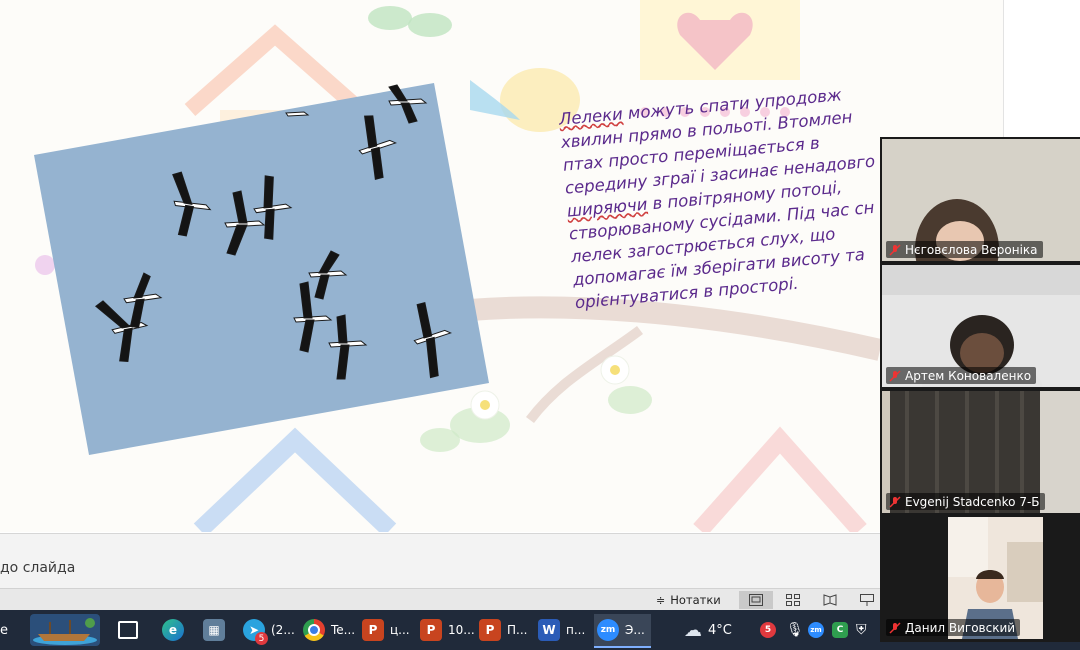  I want to click on search-box-edge: e, so click(4, 630).